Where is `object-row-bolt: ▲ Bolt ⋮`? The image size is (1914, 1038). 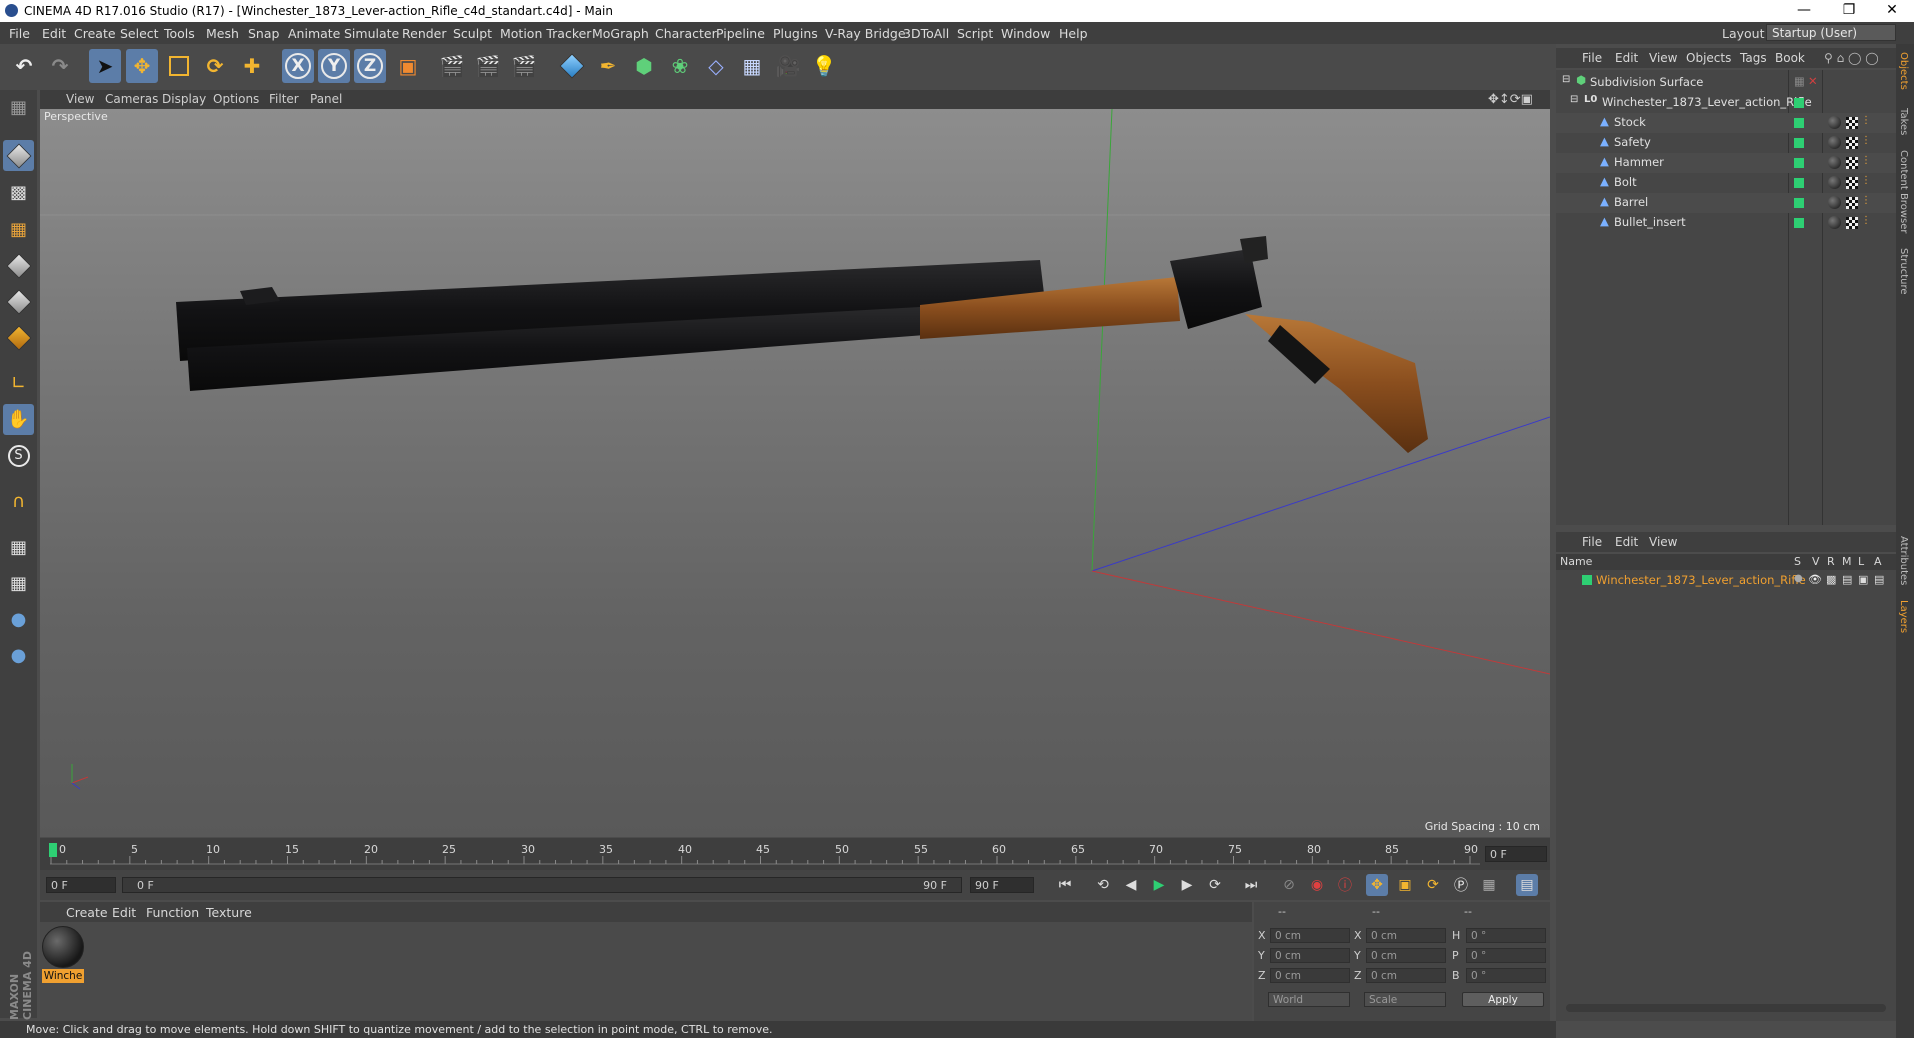 object-row-bolt: ▲ Bolt ⋮ is located at coordinates (1726, 183).